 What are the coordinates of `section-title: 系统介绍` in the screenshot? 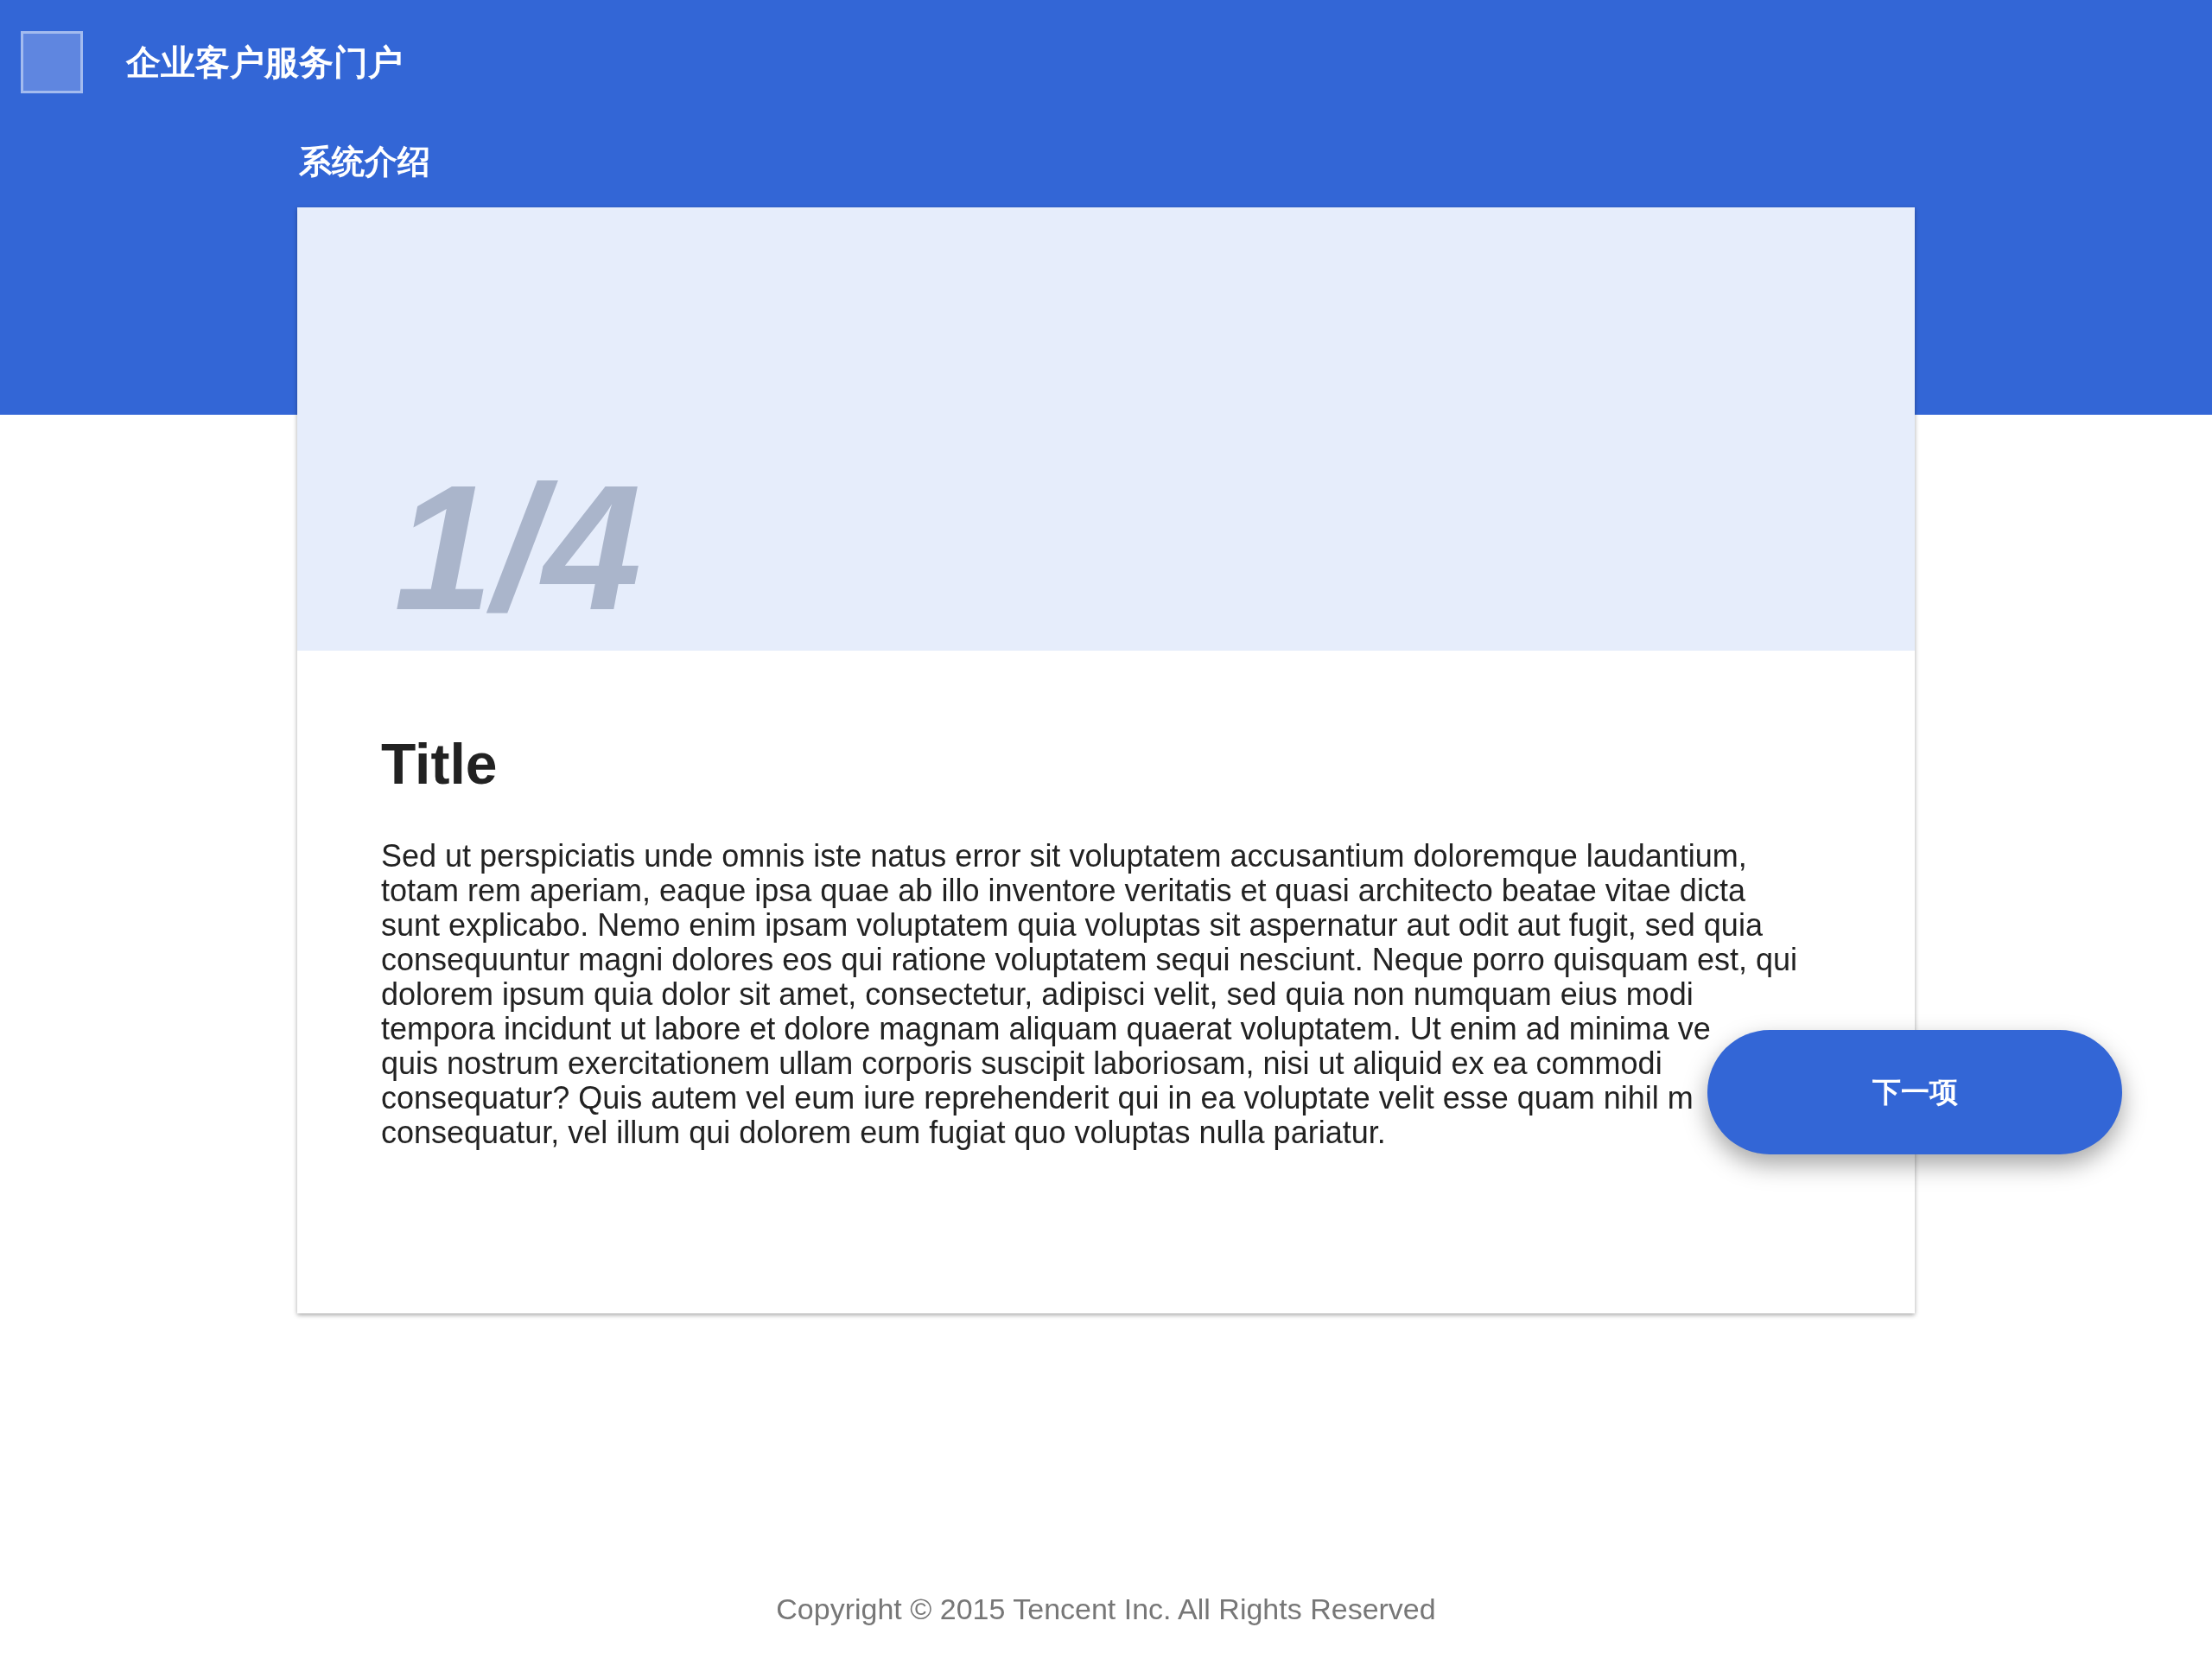 It's located at (364, 161).